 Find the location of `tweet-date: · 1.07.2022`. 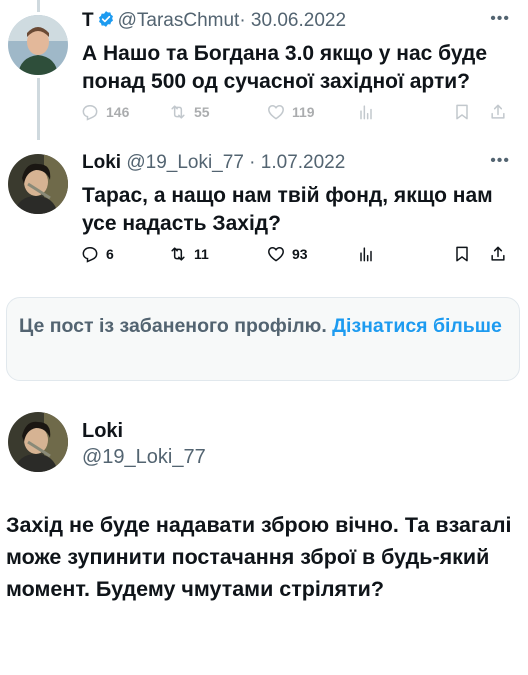

tweet-date: · 1.07.2022 is located at coordinates (297, 162).